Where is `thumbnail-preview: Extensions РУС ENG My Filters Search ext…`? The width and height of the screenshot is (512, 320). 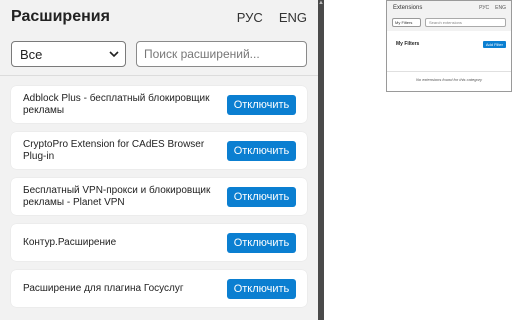
thumbnail-preview: Extensions РУС ENG My Filters Search ext… is located at coordinates (449, 46).